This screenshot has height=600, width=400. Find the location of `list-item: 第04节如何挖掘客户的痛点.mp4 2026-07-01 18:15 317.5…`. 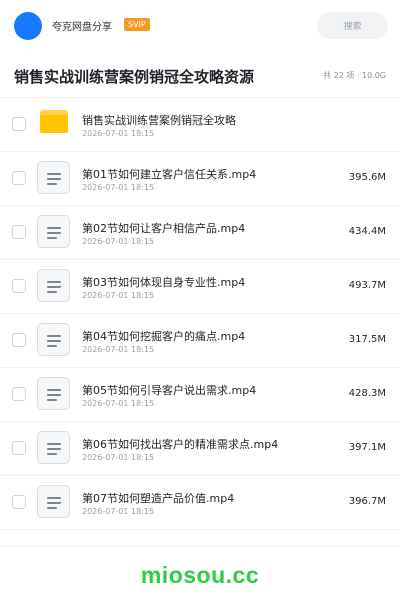

list-item: 第04节如何挖掘客户的痛点.mp4 2026-07-01 18:15 317.5… is located at coordinates (200, 341).